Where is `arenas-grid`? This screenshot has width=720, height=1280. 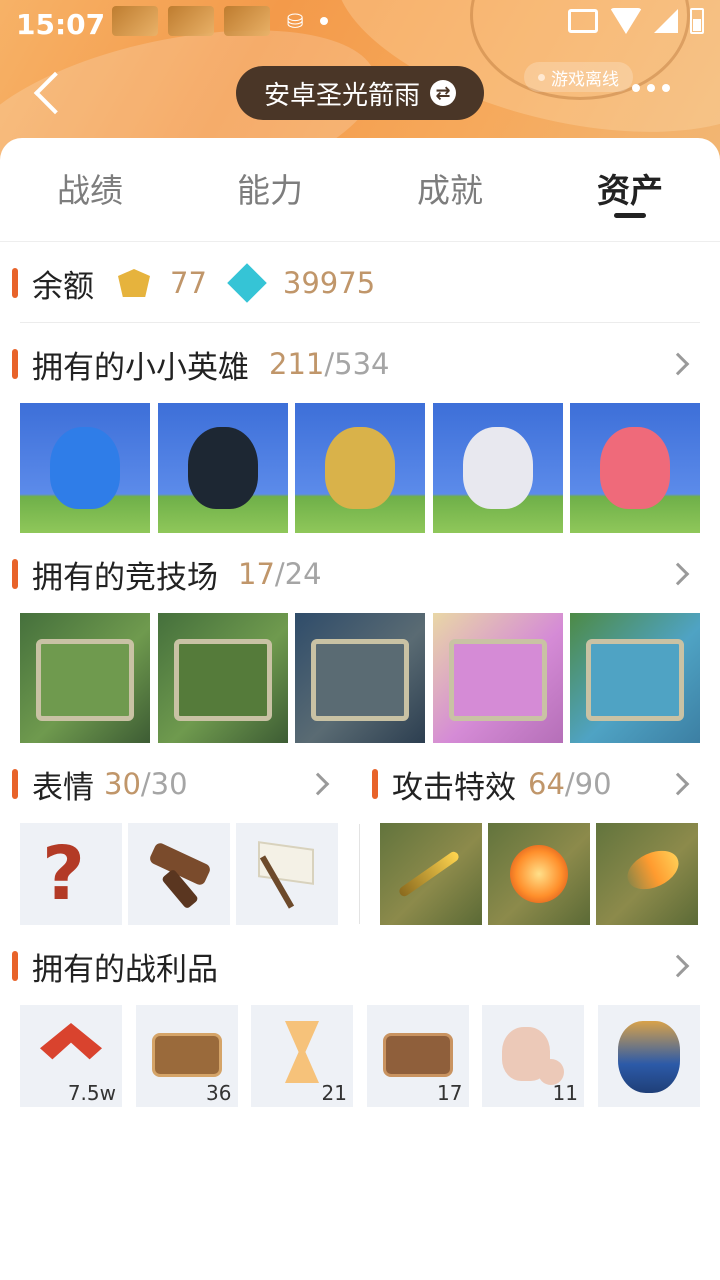 arenas-grid is located at coordinates (364, 678).